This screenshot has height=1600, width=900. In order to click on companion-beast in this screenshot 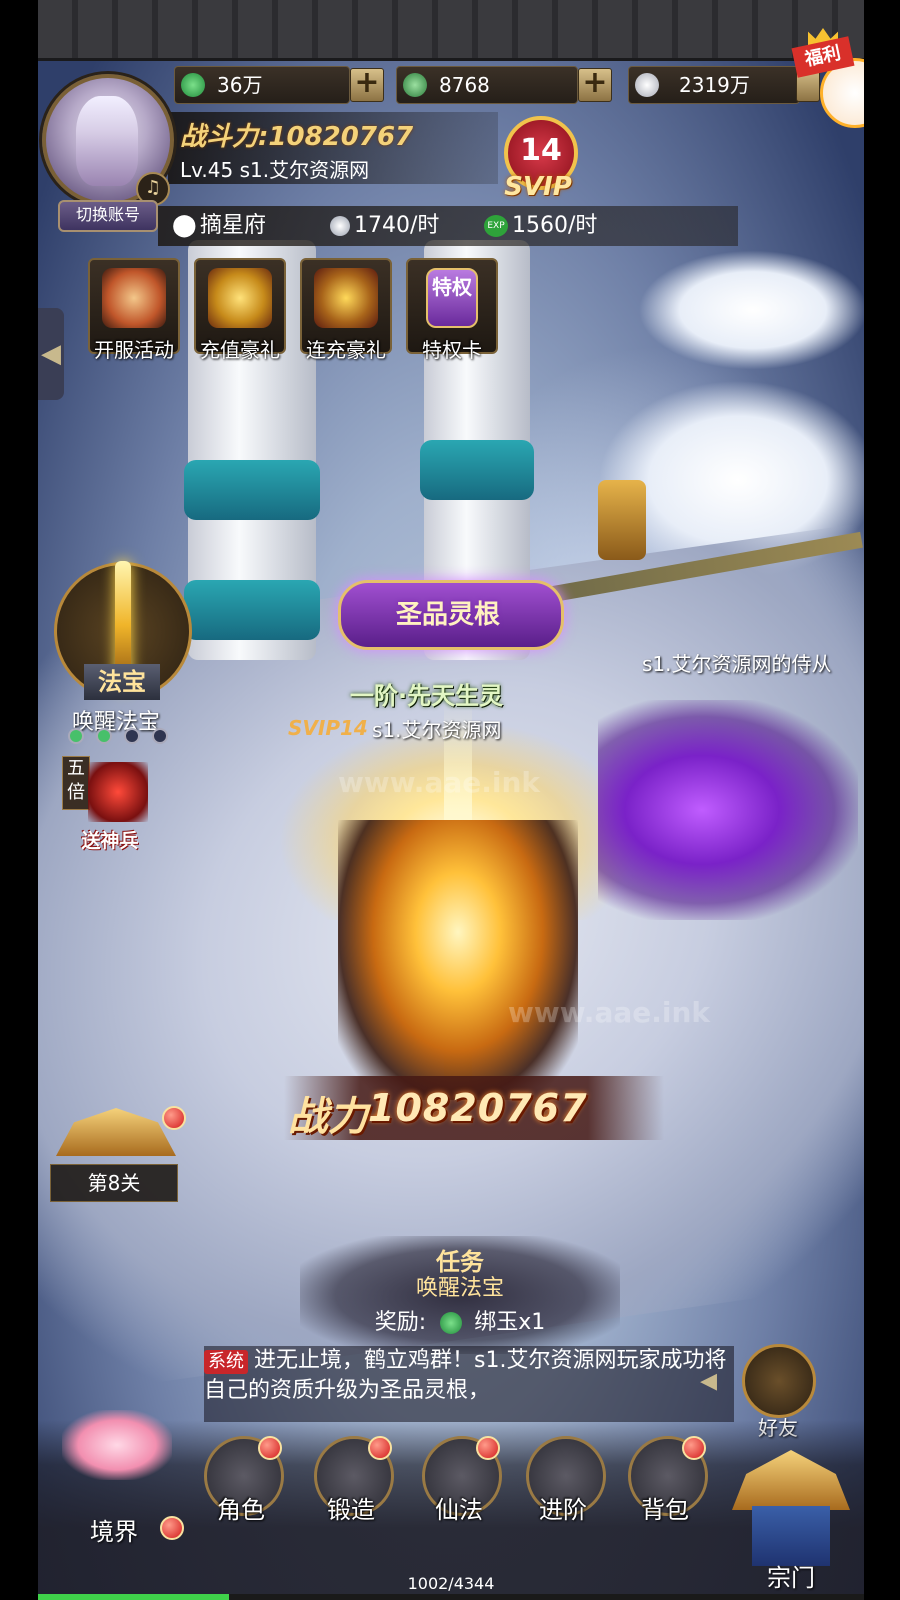, I will do `click(728, 810)`.